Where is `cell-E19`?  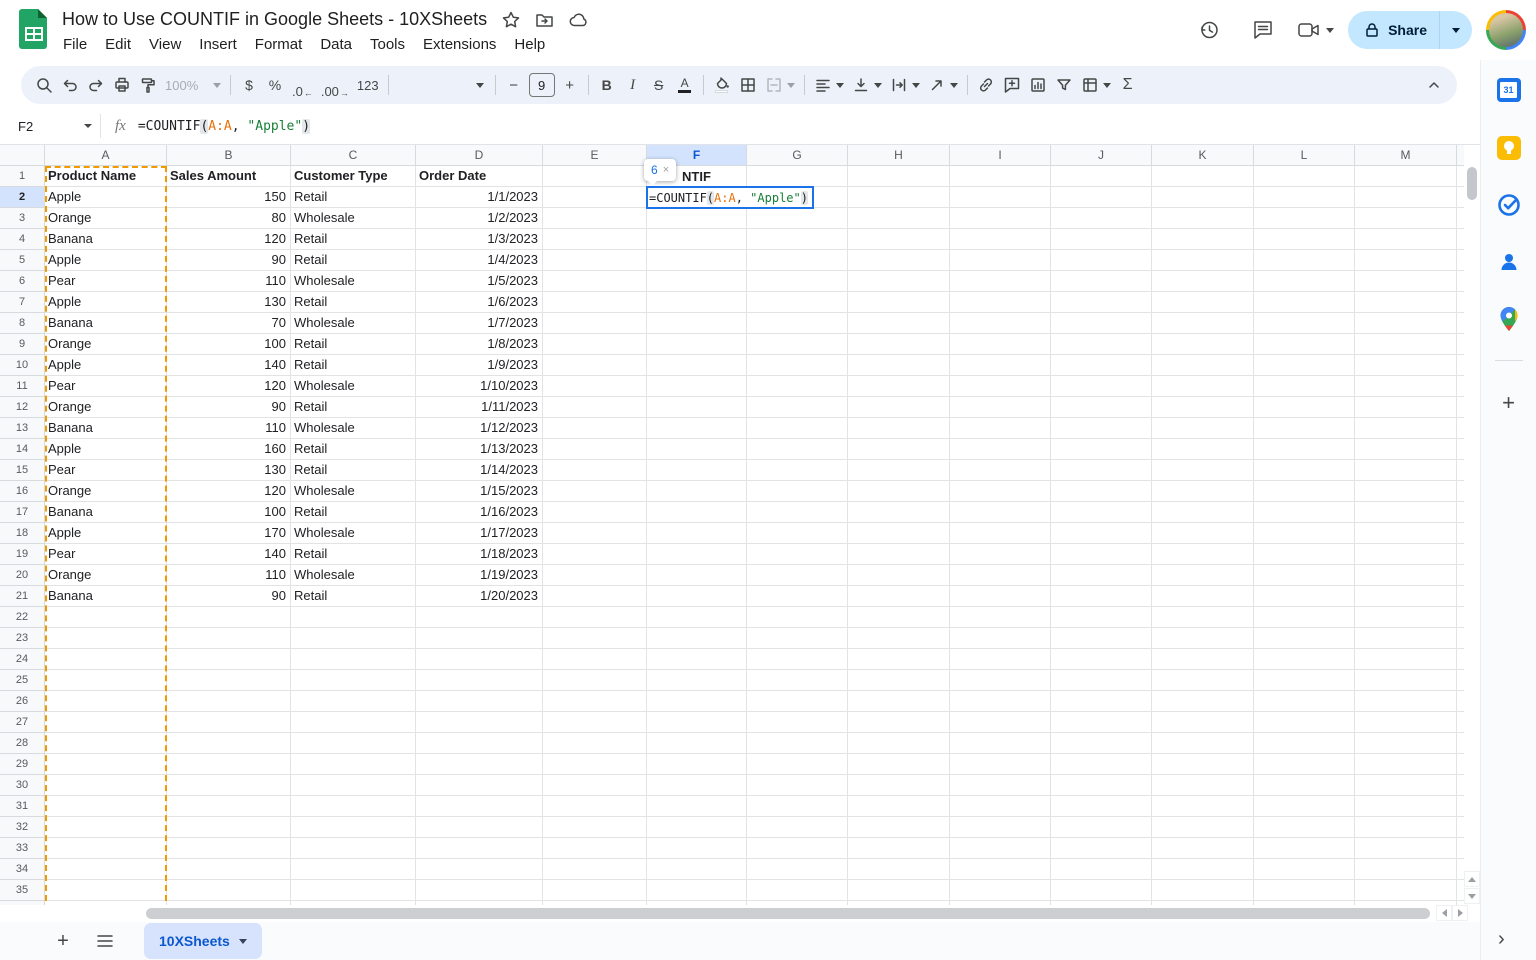
cell-E19 is located at coordinates (595, 554).